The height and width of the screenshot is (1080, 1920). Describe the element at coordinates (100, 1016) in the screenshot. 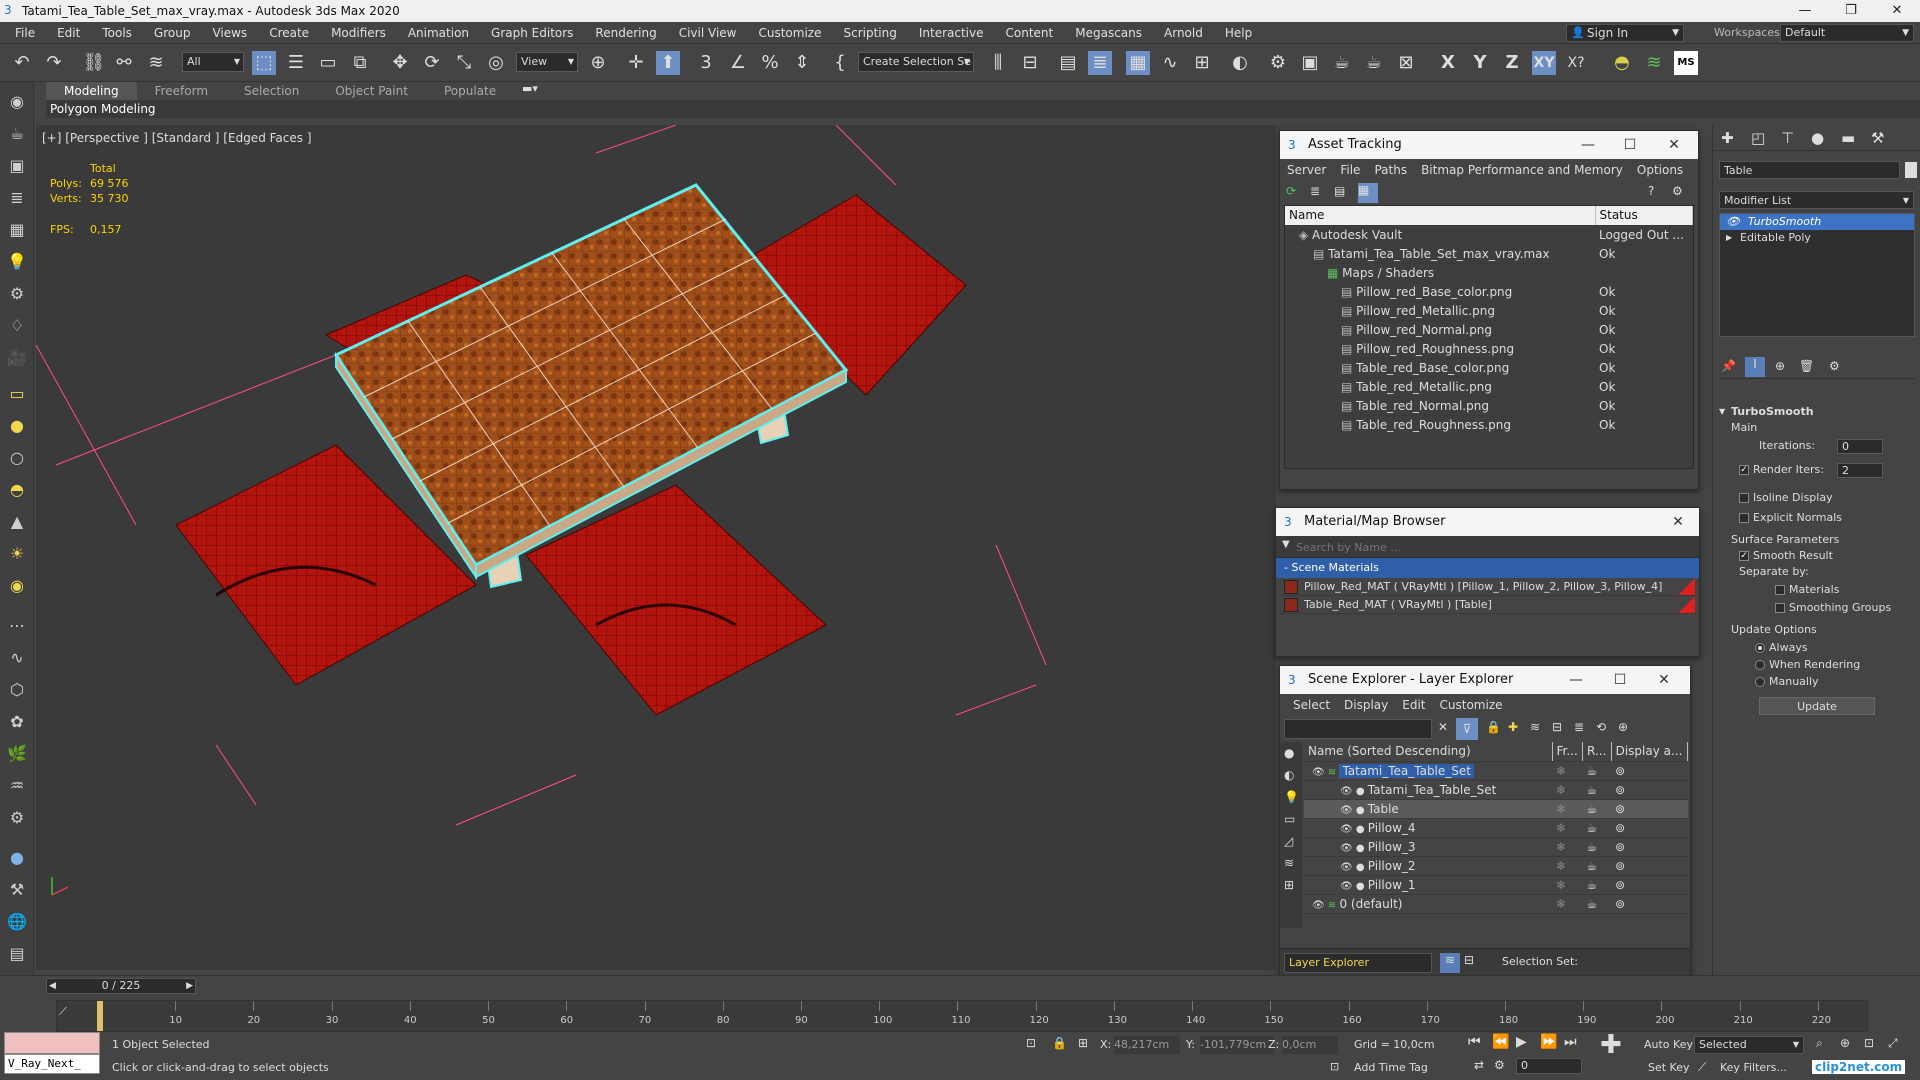

I see `current-frame-marker` at that location.